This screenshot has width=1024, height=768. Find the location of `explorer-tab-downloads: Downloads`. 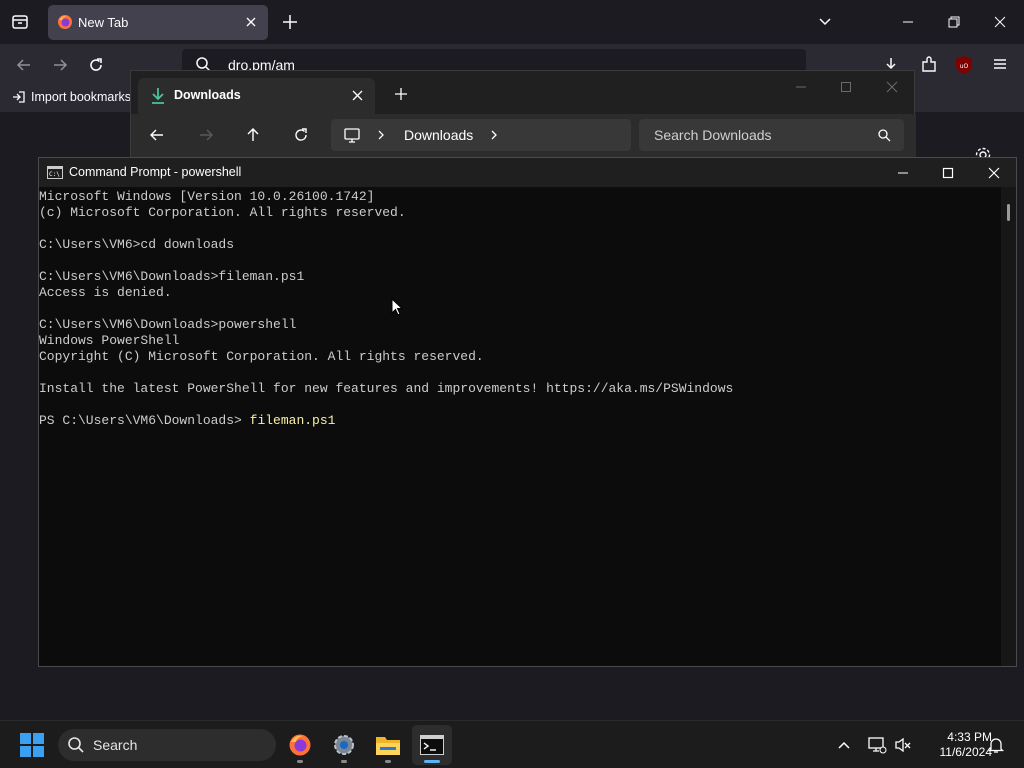

explorer-tab-downloads: Downloads is located at coordinates (256, 96).